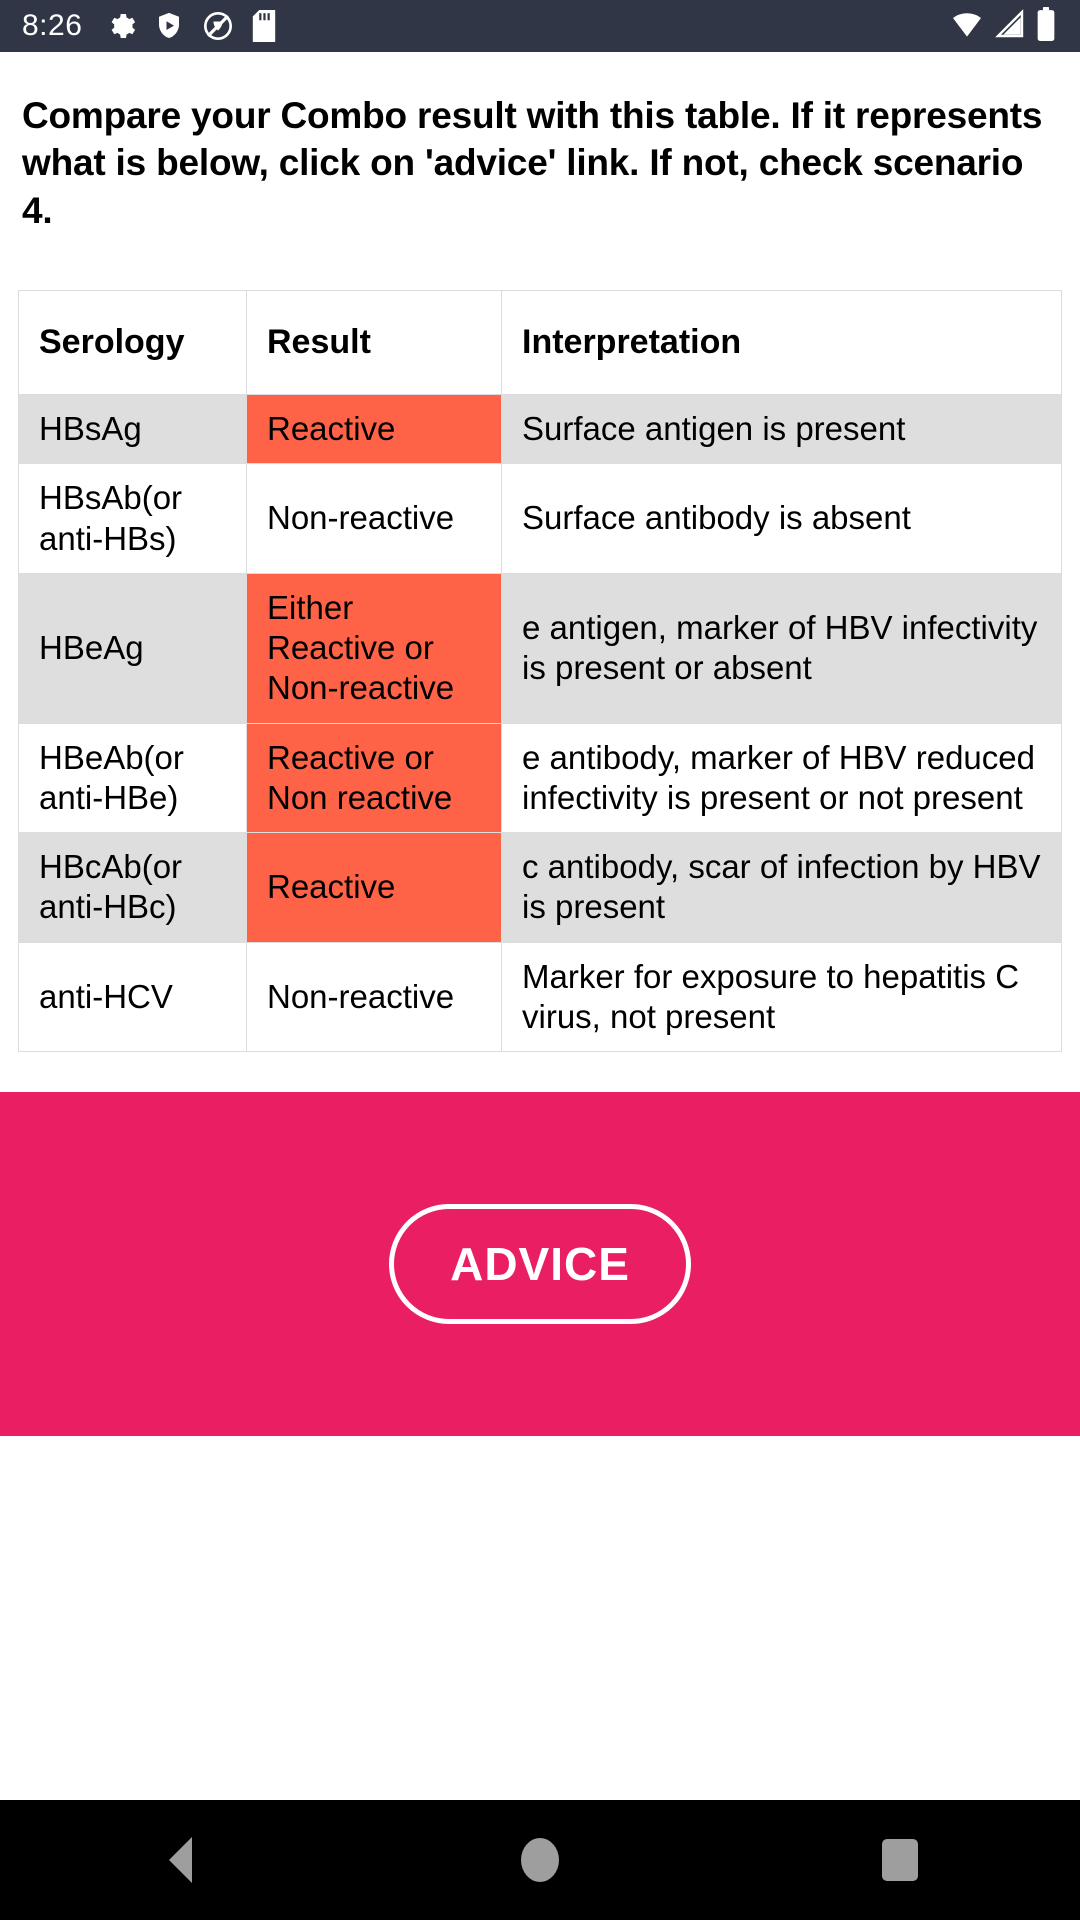 The width and height of the screenshot is (1080, 1920). Describe the element at coordinates (132, 997) in the screenshot. I see `cell-serology: anti-HCV` at that location.